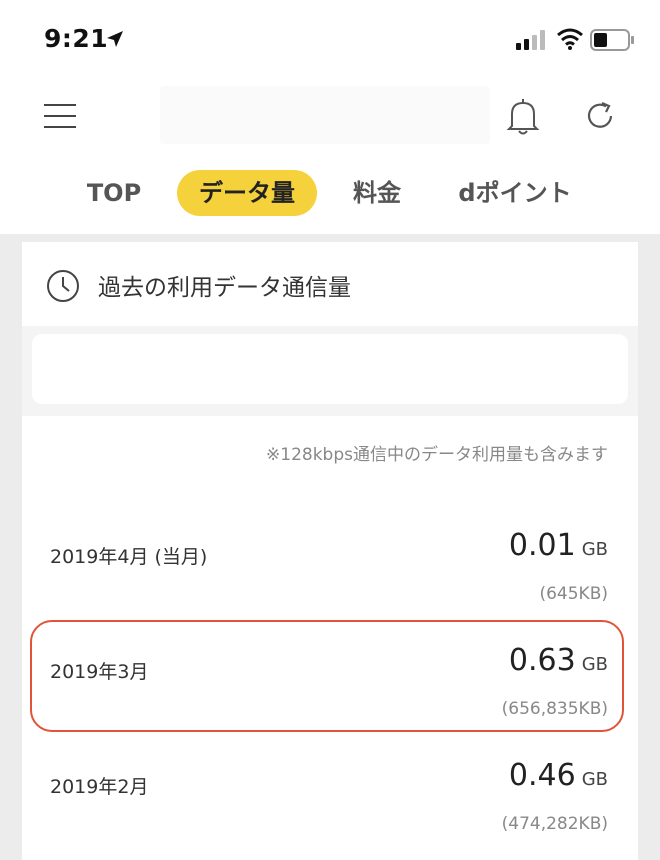 The height and width of the screenshot is (860, 660). Describe the element at coordinates (437, 455) in the screenshot. I see `usage-note: ※128kbps通信中のデータ利用量も含みます` at that location.